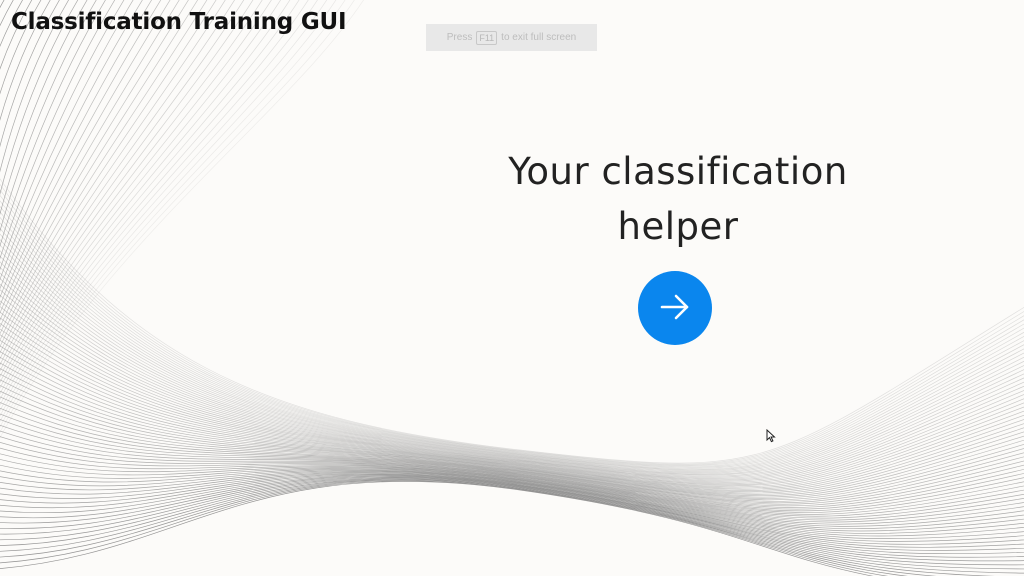  Describe the element at coordinates (487, 37) in the screenshot. I see `f11-key-badge: F11` at that location.